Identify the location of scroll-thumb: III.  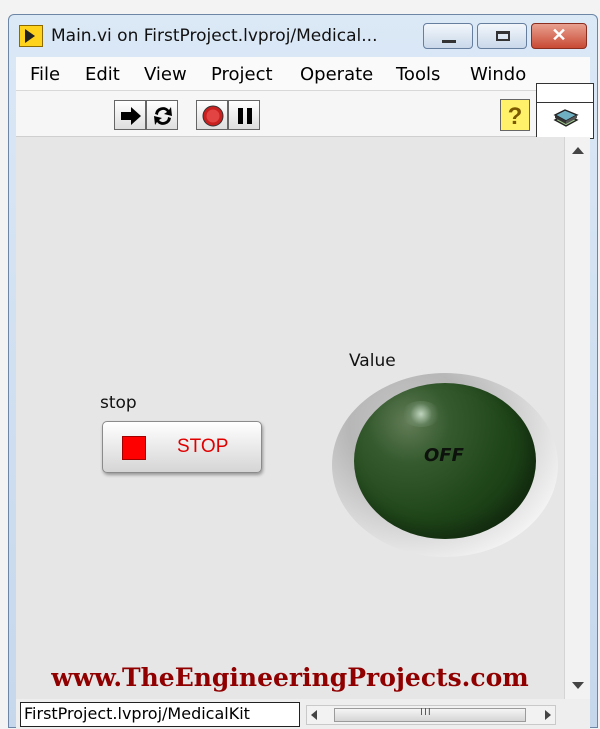
(430, 714).